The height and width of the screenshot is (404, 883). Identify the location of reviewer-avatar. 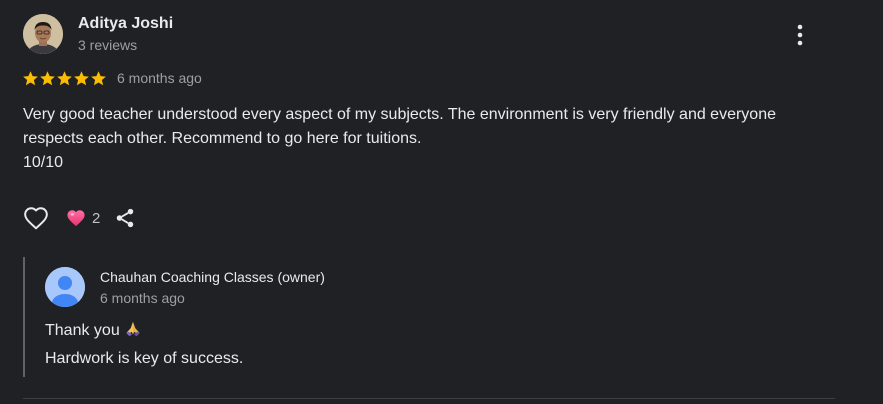
(43, 34).